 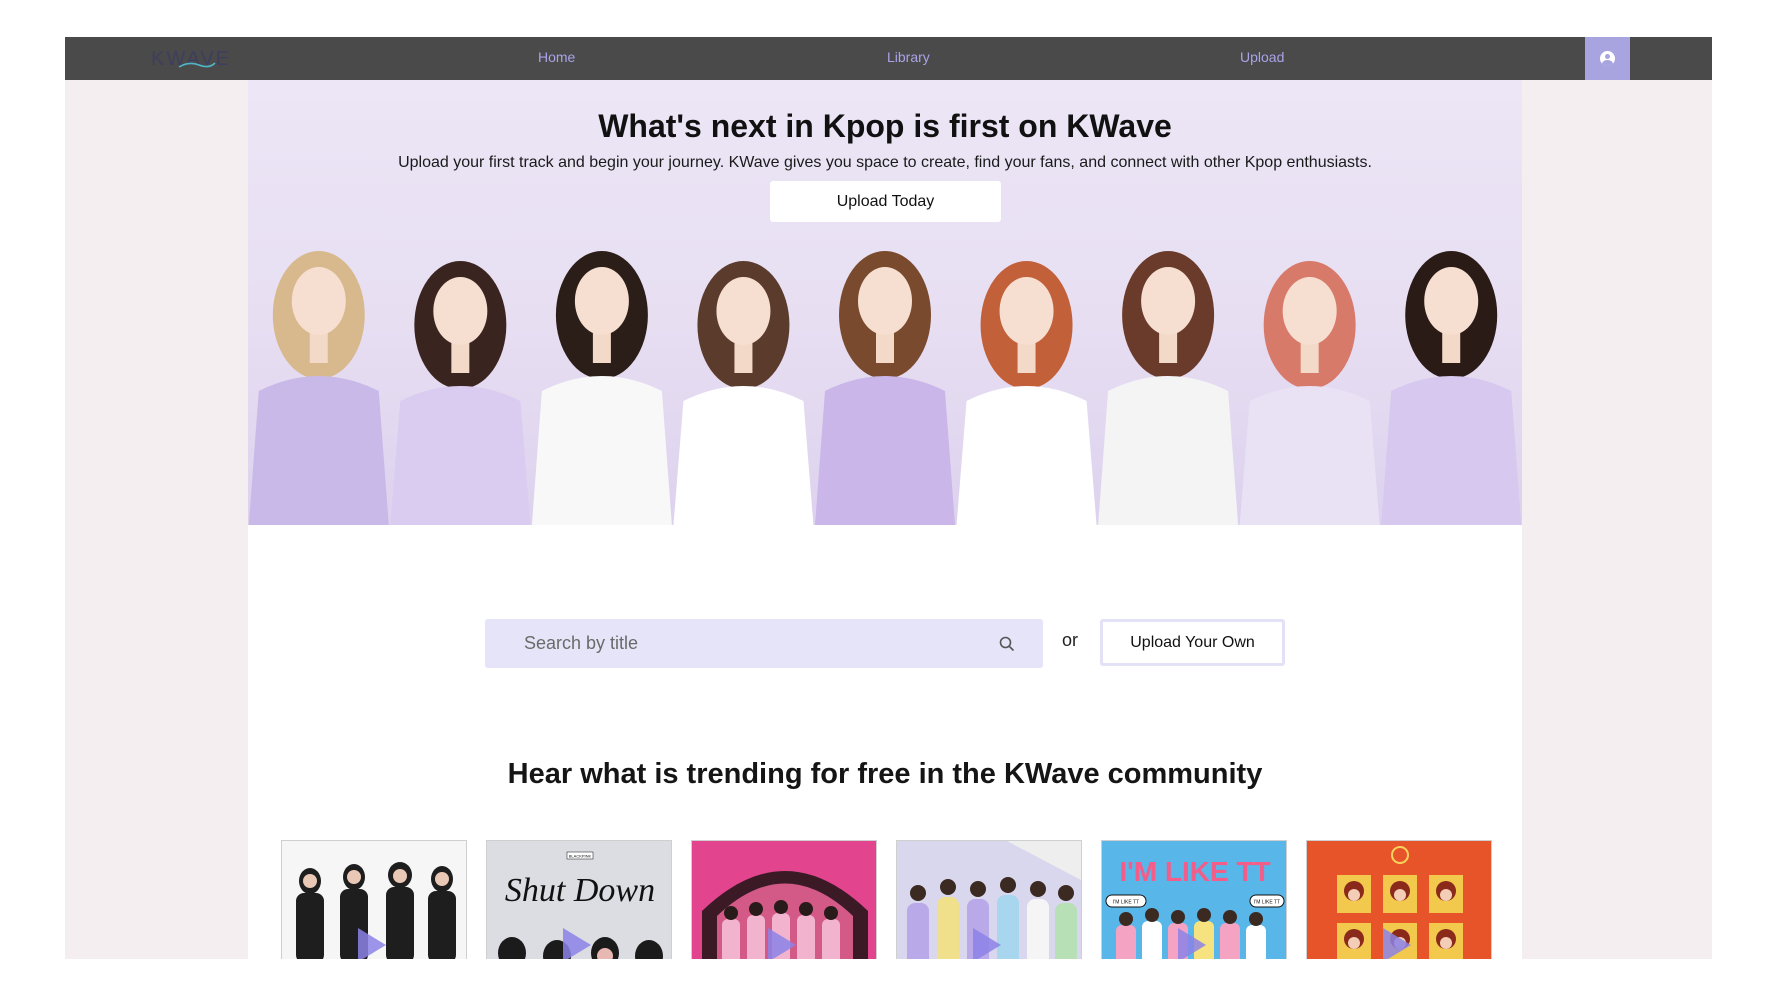 What do you see at coordinates (1007, 644) in the screenshot?
I see `search-icon` at bounding box center [1007, 644].